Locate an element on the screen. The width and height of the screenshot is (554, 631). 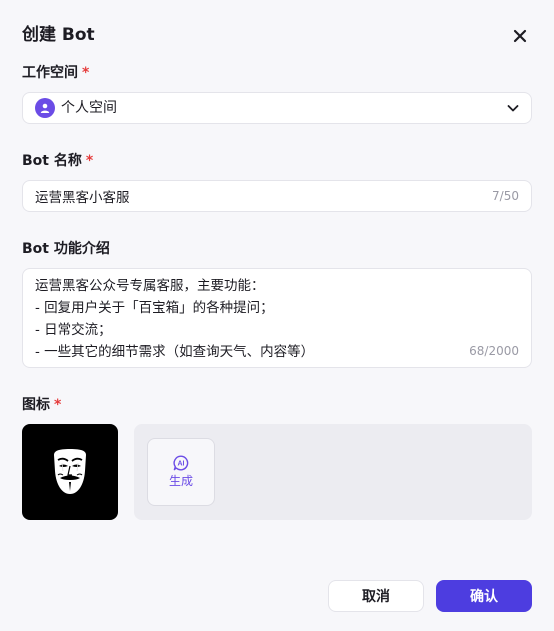
svg-text: AI is located at coordinates (181, 464).